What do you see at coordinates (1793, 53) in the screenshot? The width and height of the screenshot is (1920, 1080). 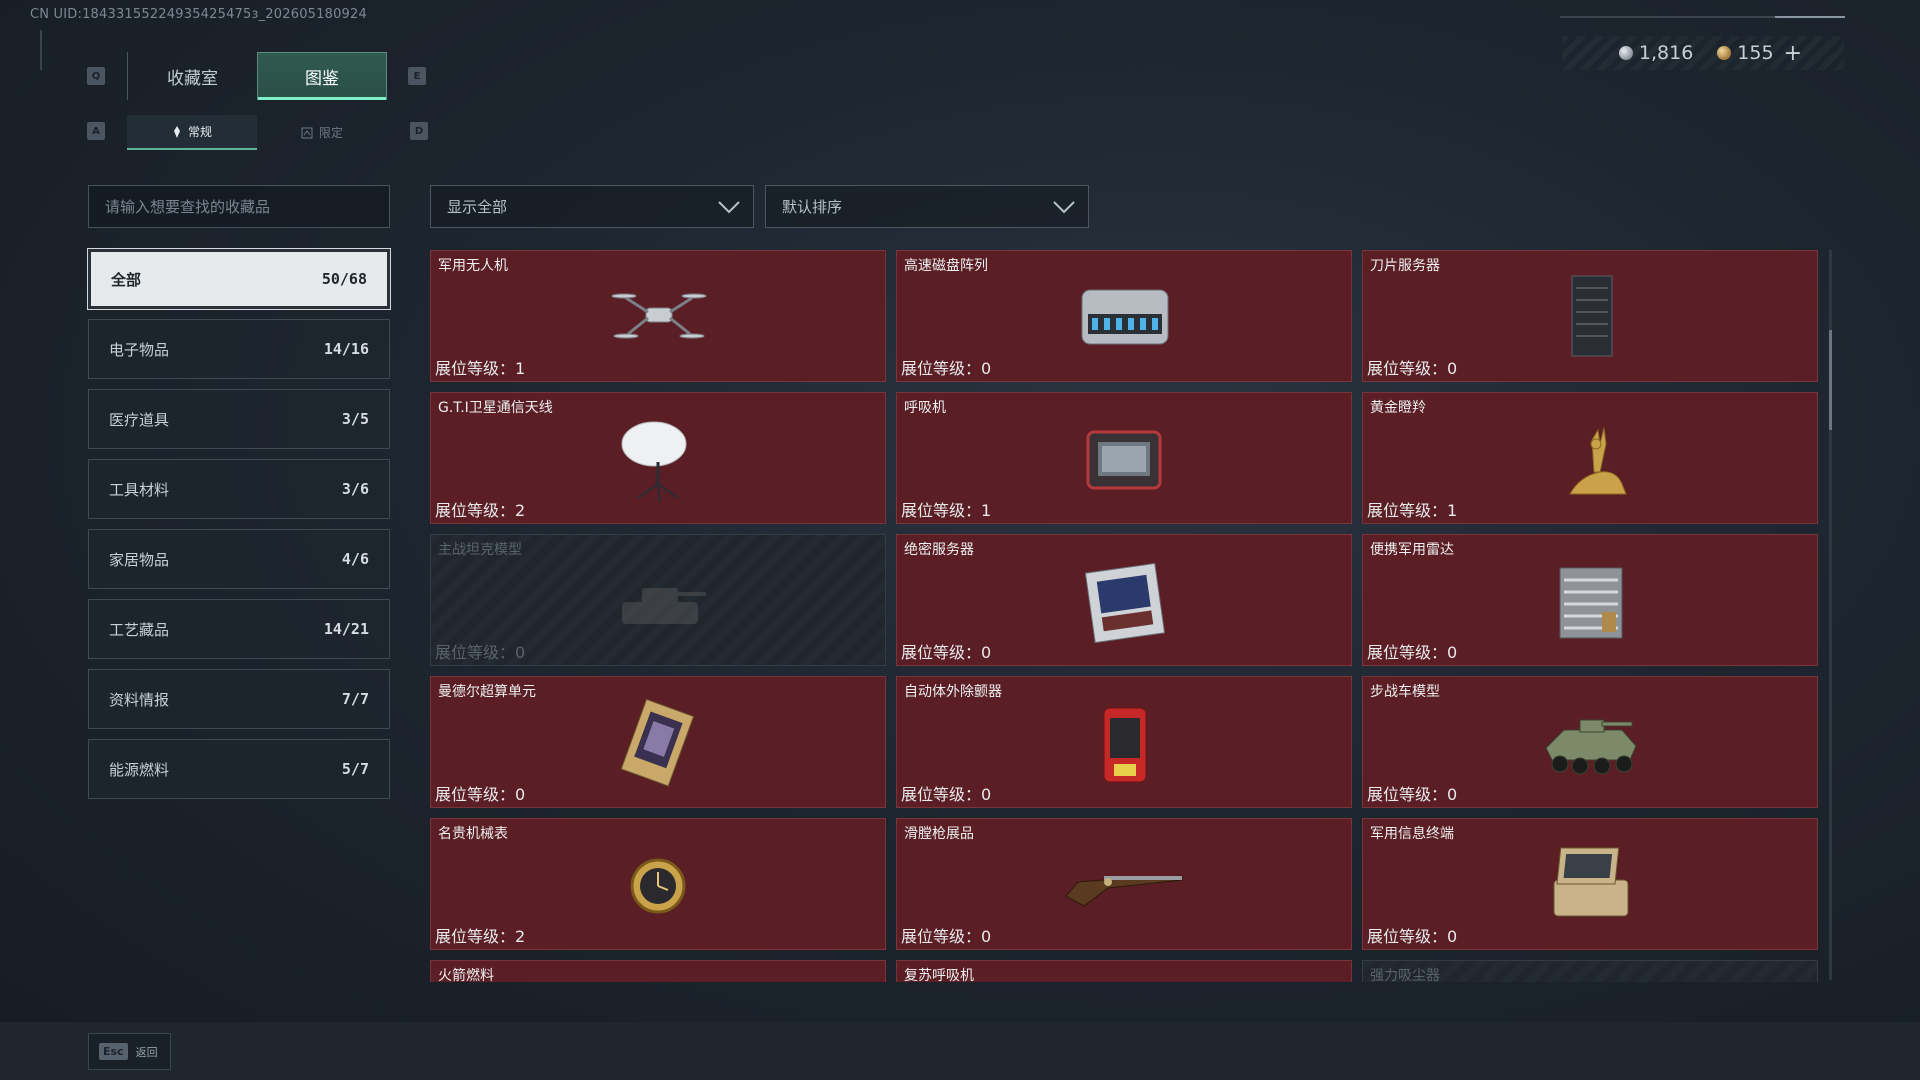 I see `add-currency-icon: +` at bounding box center [1793, 53].